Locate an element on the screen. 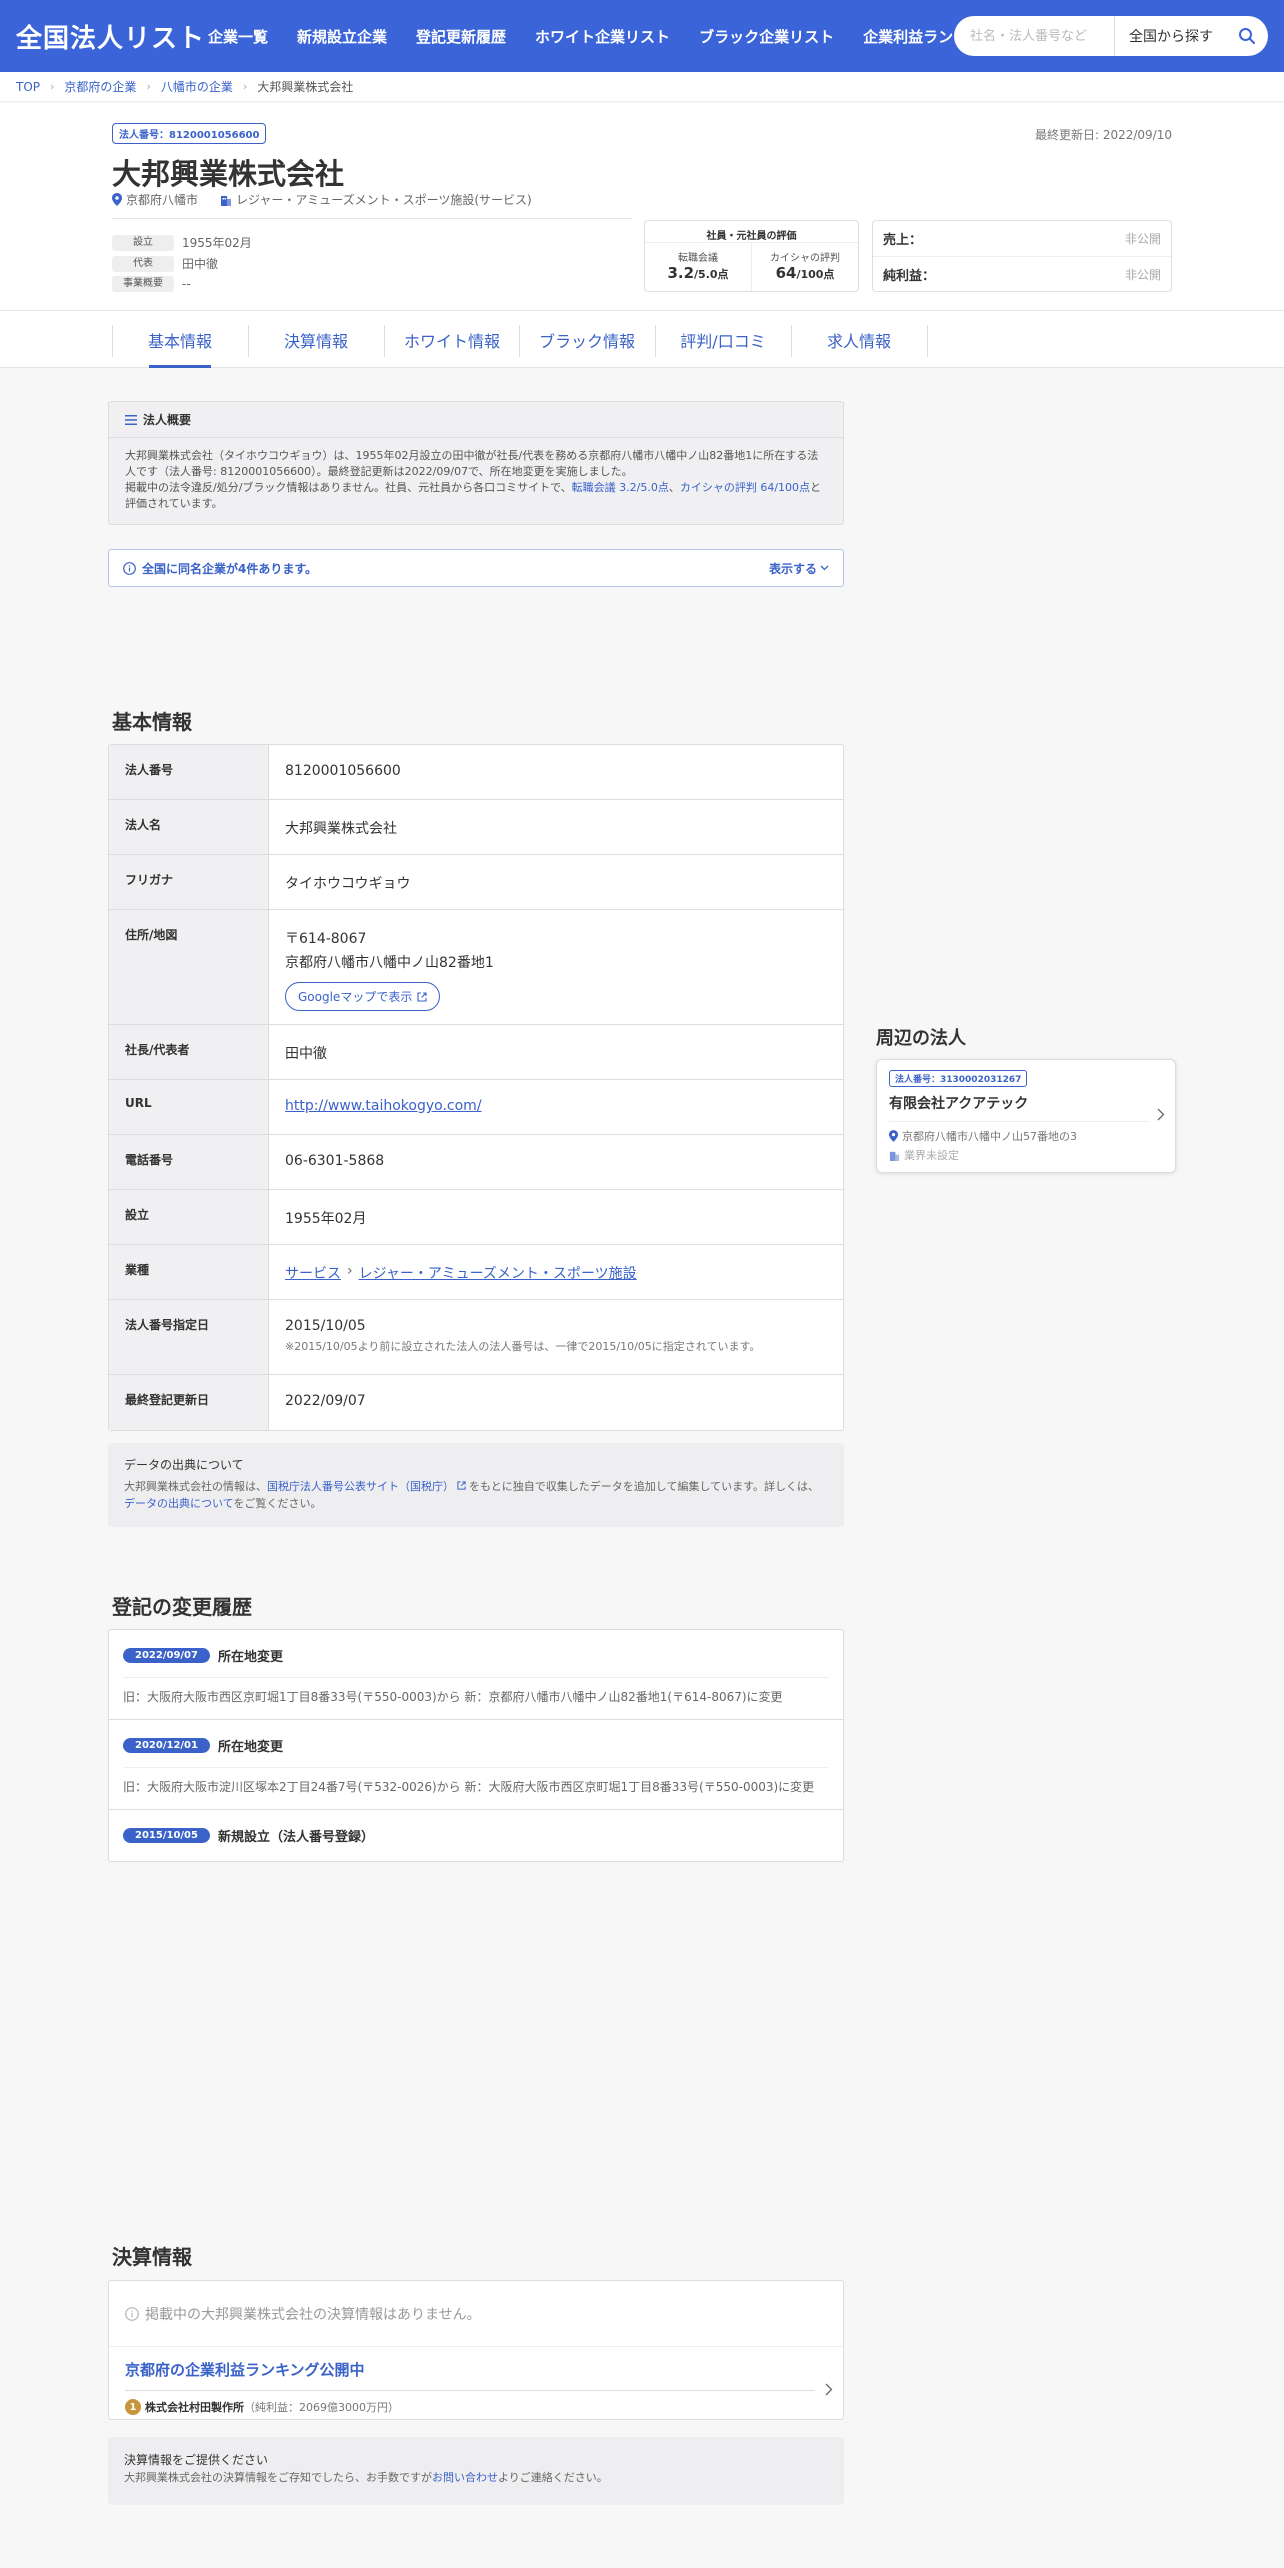 This screenshot has height=2568, width=1284. summary-header: 法人概要 is located at coordinates (476, 420).